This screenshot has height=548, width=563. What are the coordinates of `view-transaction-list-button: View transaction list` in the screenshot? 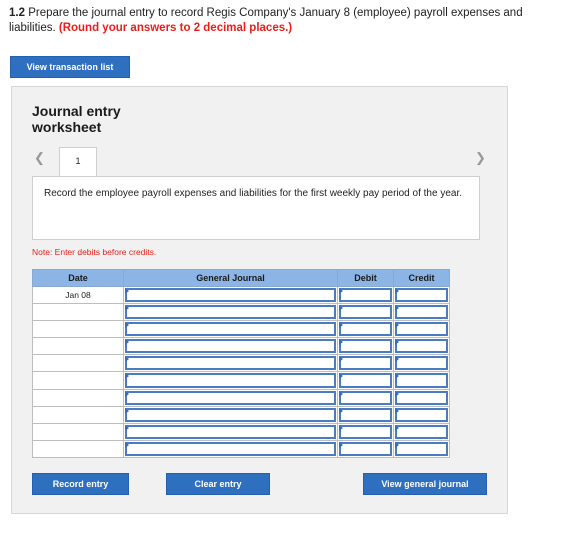 It's located at (70, 67).